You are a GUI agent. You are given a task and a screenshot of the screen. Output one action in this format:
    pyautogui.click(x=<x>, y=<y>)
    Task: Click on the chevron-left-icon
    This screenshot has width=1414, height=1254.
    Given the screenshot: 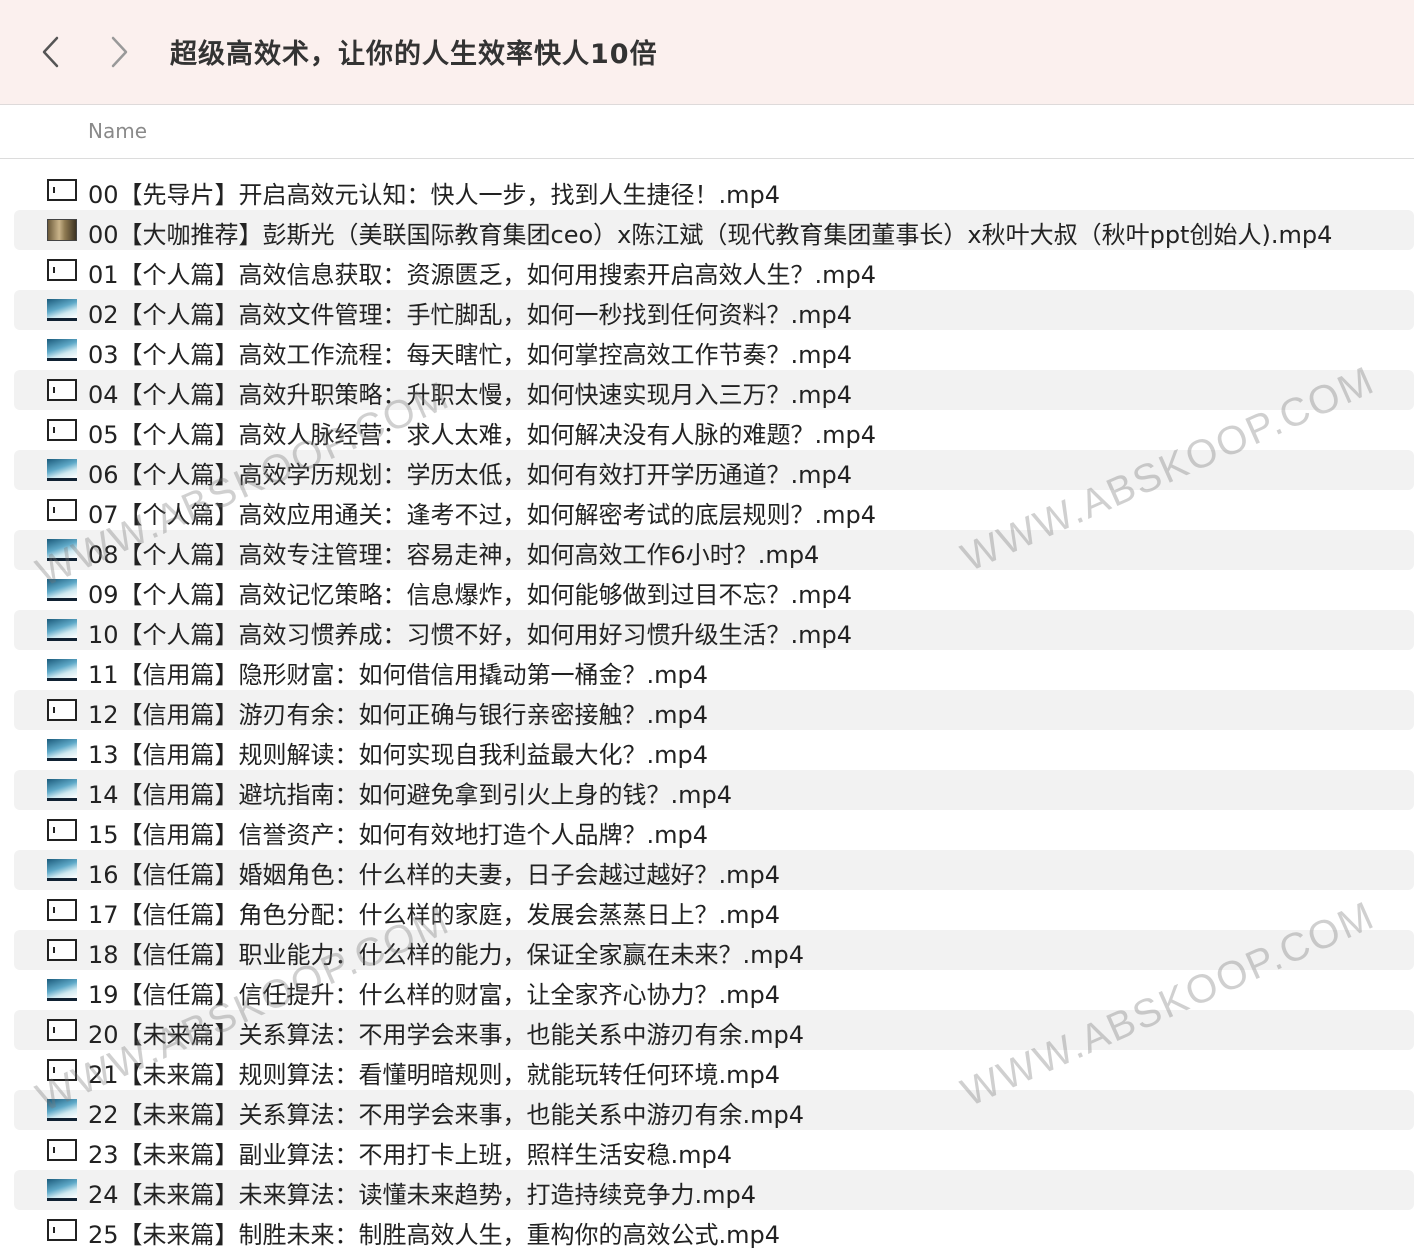 What is the action you would take?
    pyautogui.click(x=50, y=52)
    